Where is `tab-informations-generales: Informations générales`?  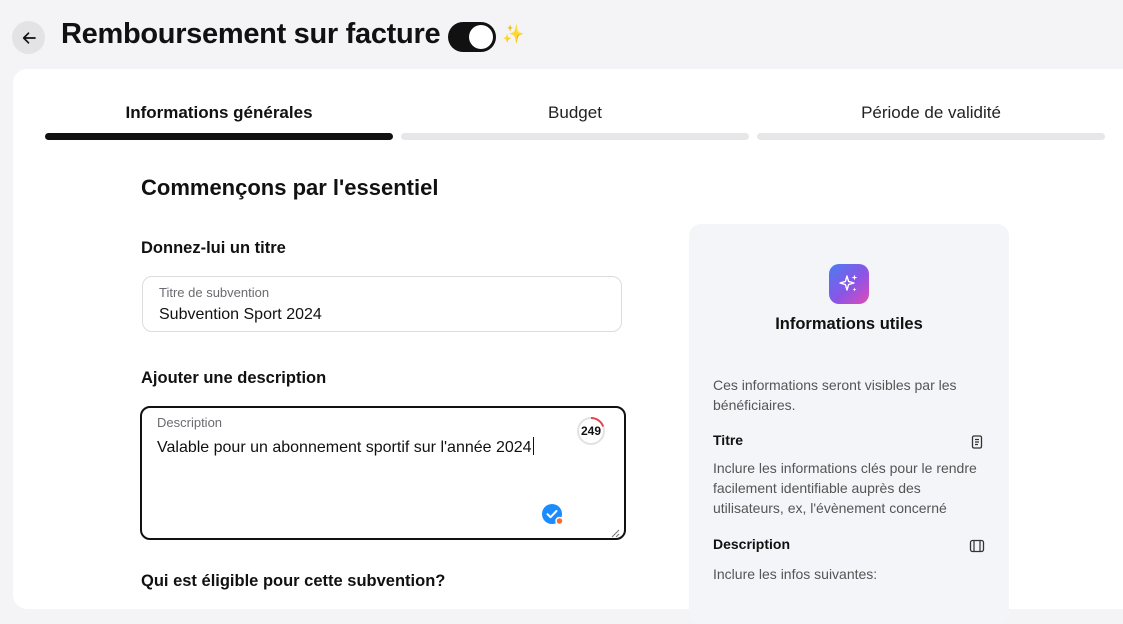
tab-informations-generales: Informations générales is located at coordinates (219, 121).